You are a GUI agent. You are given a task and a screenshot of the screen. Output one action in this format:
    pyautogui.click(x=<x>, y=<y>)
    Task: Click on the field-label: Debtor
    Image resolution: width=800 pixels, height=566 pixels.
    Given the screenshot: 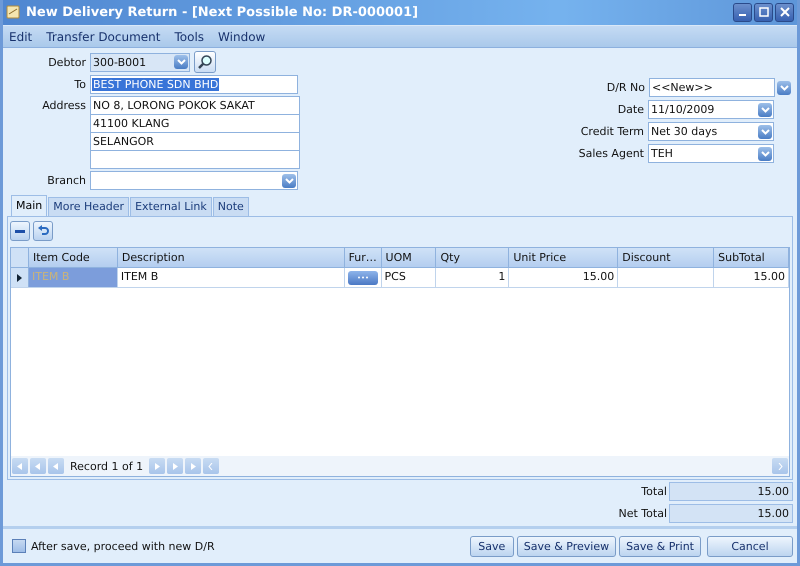 What is the action you would take?
    pyautogui.click(x=67, y=62)
    